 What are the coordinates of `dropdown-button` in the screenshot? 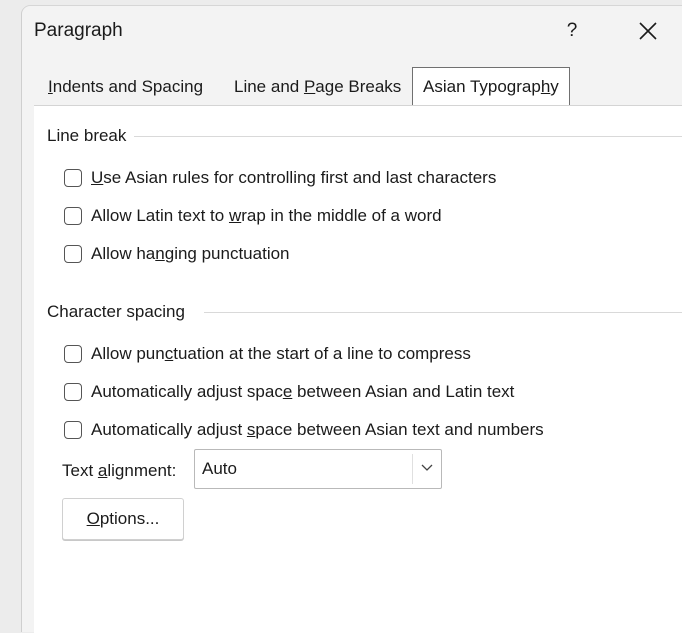 It's located at (426, 469).